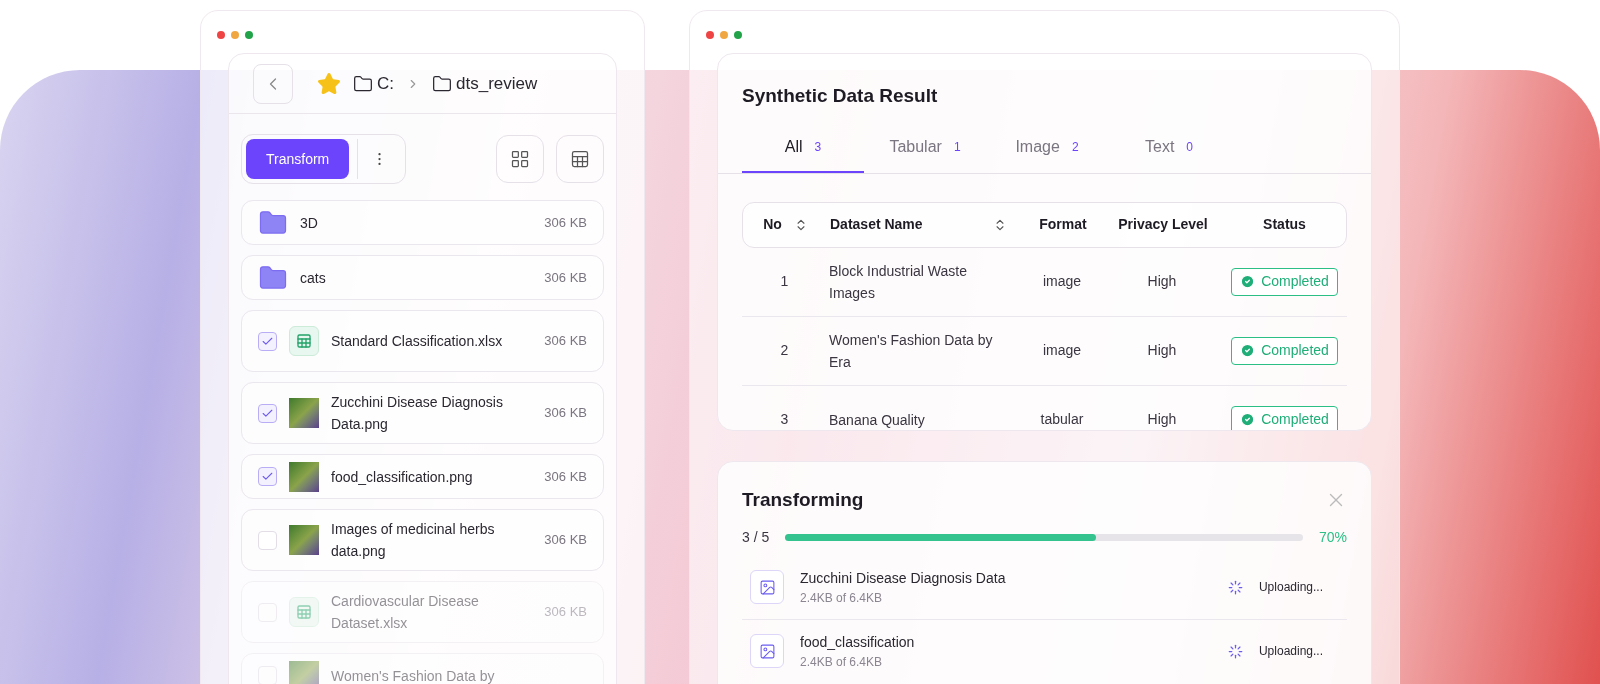 The image size is (1600, 684). Describe the element at coordinates (911, 351) in the screenshot. I see `table-cell-text: Women's Fashion Data by Era` at that location.